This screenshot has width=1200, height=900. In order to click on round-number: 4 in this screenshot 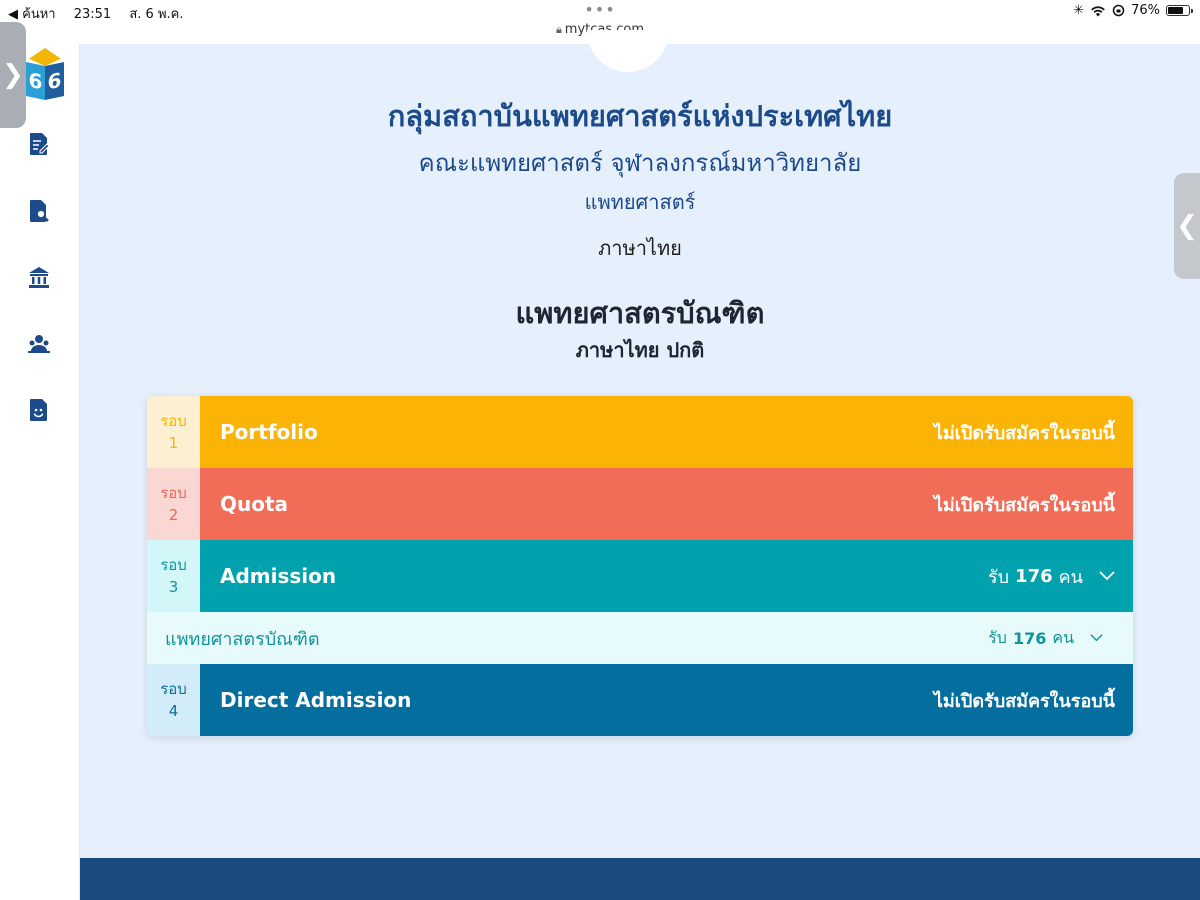, I will do `click(173, 711)`.